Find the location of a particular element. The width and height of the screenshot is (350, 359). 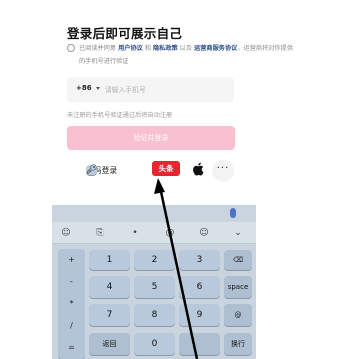

annotation-arrow is located at coordinates (176, 268).